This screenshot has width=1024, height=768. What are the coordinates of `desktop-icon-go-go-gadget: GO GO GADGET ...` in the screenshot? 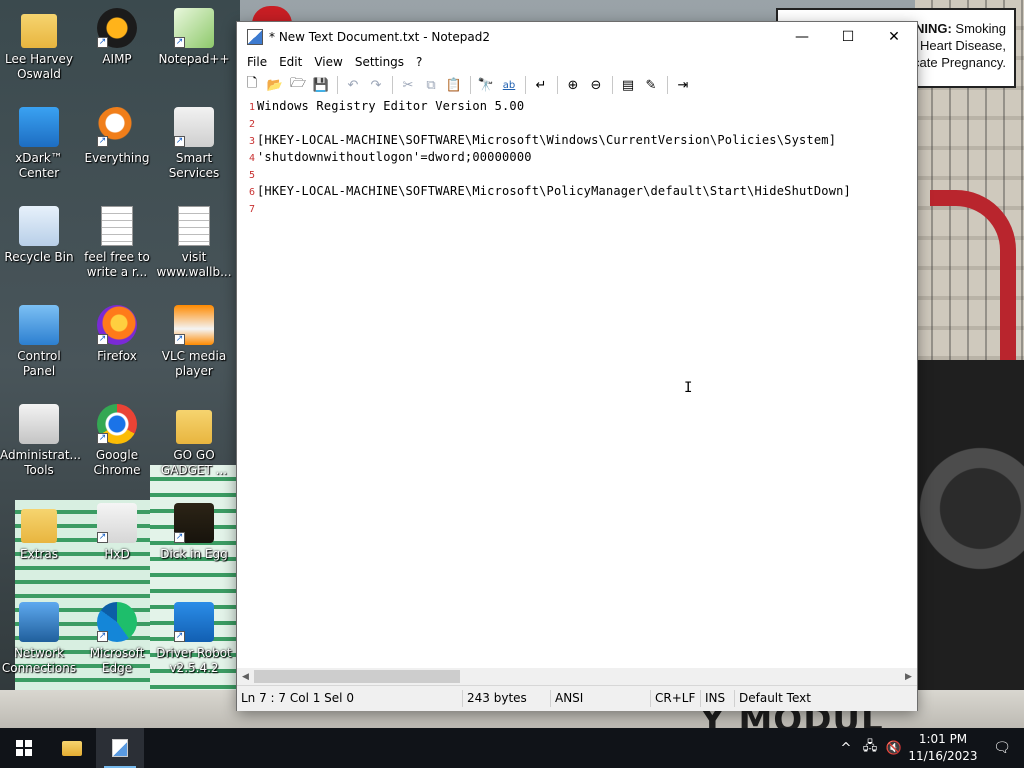 It's located at (194, 441).